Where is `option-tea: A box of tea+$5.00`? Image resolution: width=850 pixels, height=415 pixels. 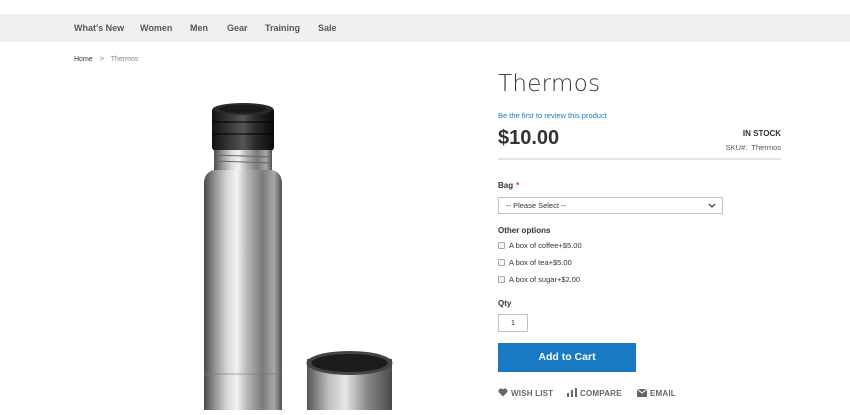 option-tea: A box of tea+$5.00 is located at coordinates (535, 263).